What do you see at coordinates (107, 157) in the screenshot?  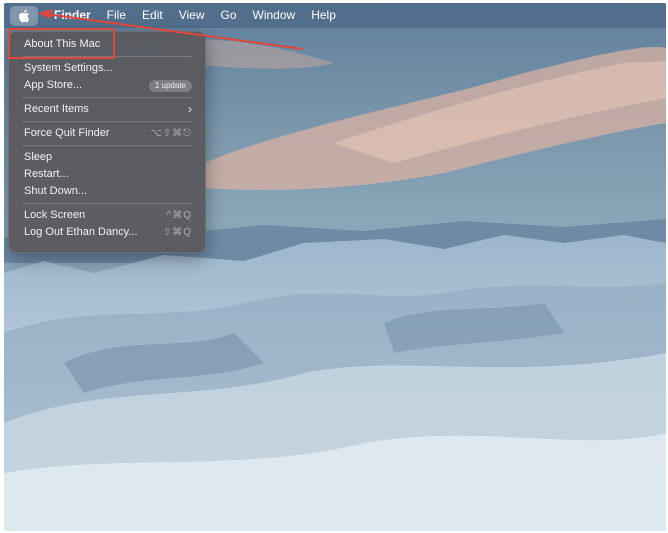 I see `menu-item-sleep: Sleep` at bounding box center [107, 157].